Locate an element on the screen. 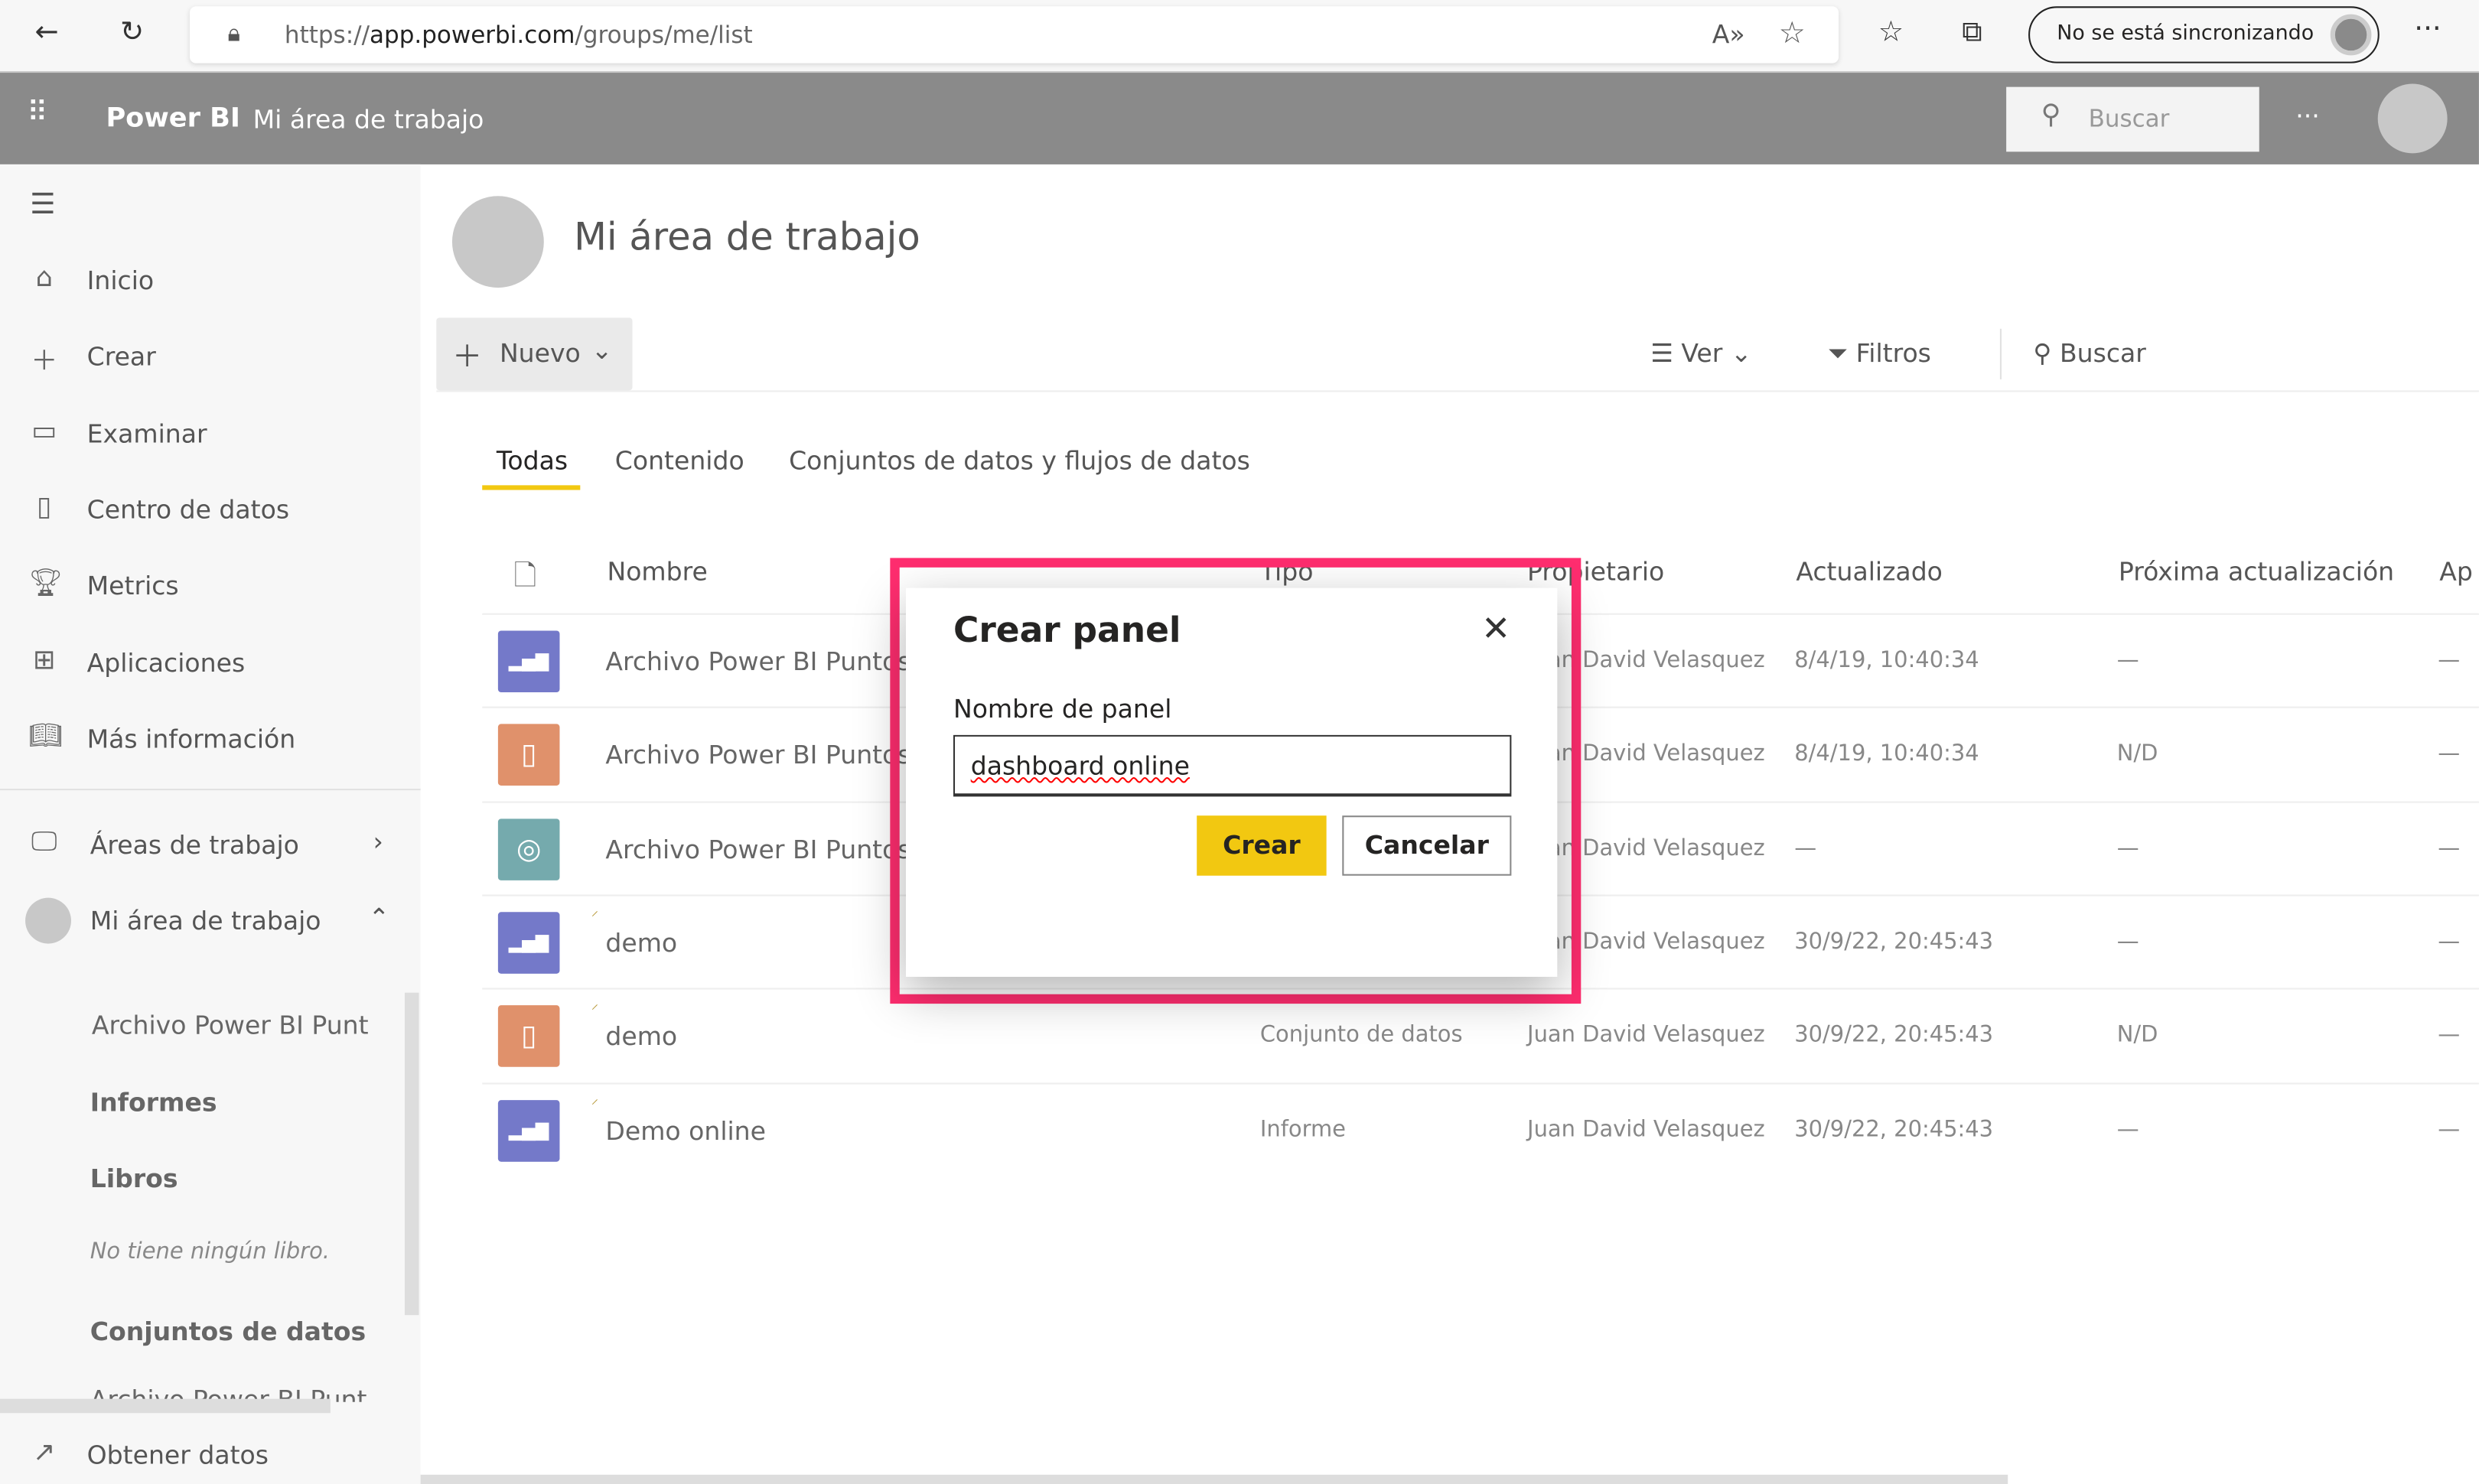  more-icon: ··· is located at coordinates (2307, 116).